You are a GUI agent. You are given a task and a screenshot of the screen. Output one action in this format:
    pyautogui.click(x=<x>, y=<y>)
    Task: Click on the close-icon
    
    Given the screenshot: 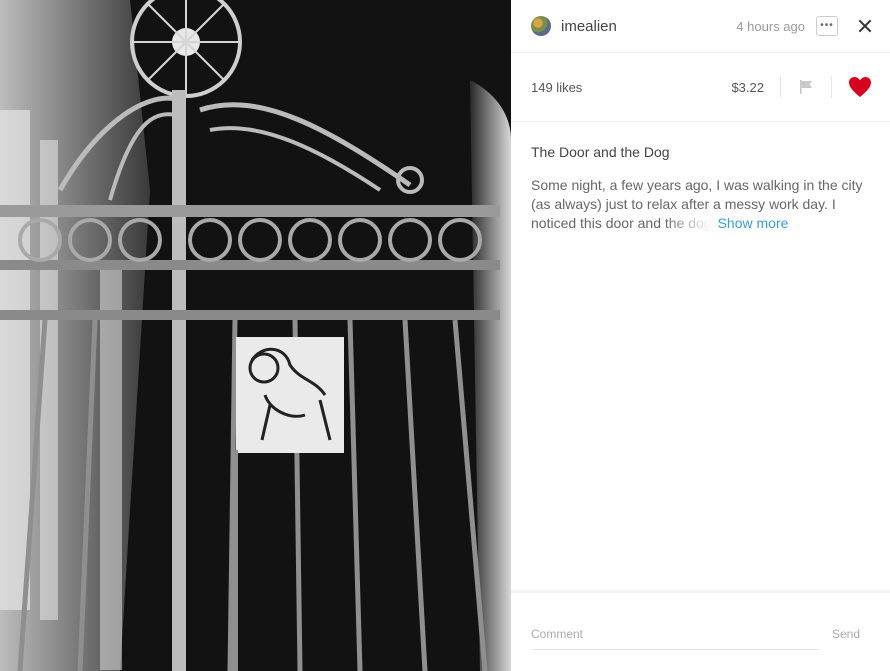 What is the action you would take?
    pyautogui.click(x=865, y=26)
    